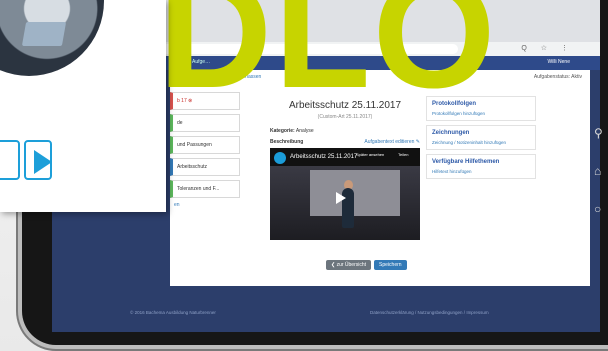 Image resolution: width=608 pixels, height=351 pixels. Describe the element at coordinates (341, 198) in the screenshot. I see `play-icon` at that location.